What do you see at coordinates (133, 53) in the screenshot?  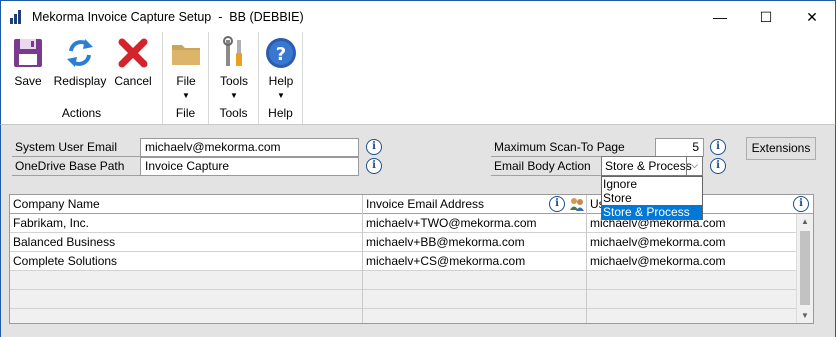 I see `cancel-icon` at bounding box center [133, 53].